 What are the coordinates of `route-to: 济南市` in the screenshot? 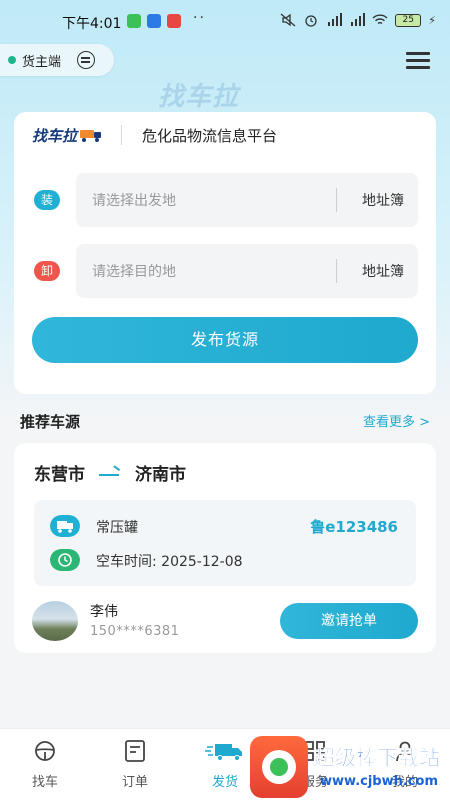 It's located at (160, 475).